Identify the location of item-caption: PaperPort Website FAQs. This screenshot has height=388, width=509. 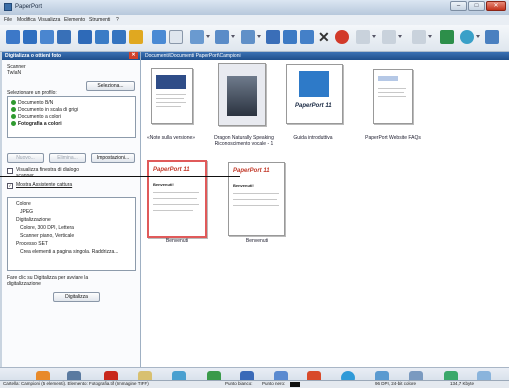
(393, 138).